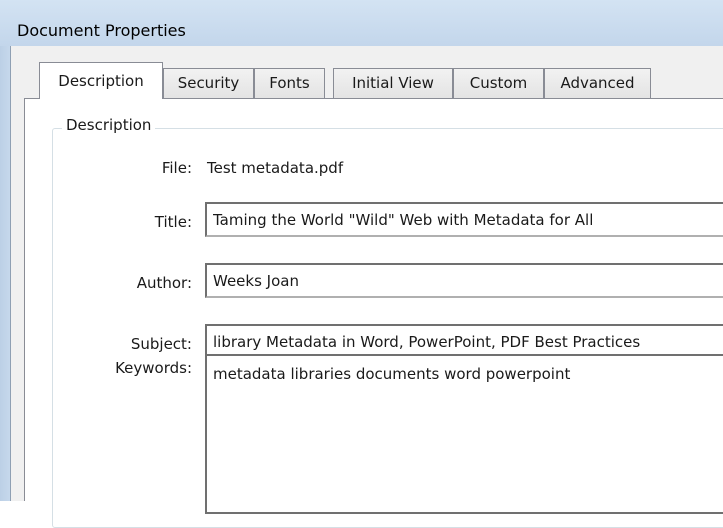 This screenshot has height=528, width=723. What do you see at coordinates (289, 83) in the screenshot?
I see `tab-fonts: Fonts` at bounding box center [289, 83].